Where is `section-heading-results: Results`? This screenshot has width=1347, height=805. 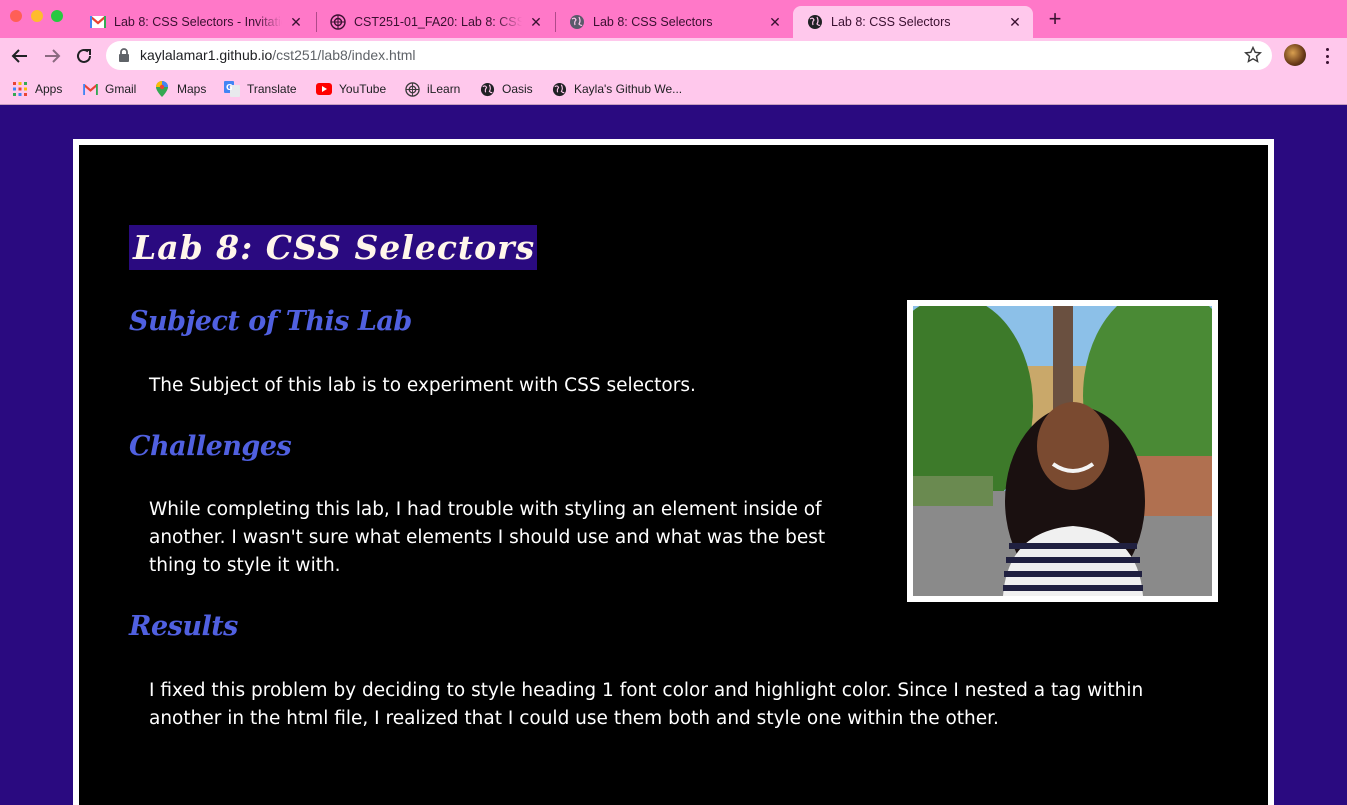
section-heading-results: Results is located at coordinates (183, 626).